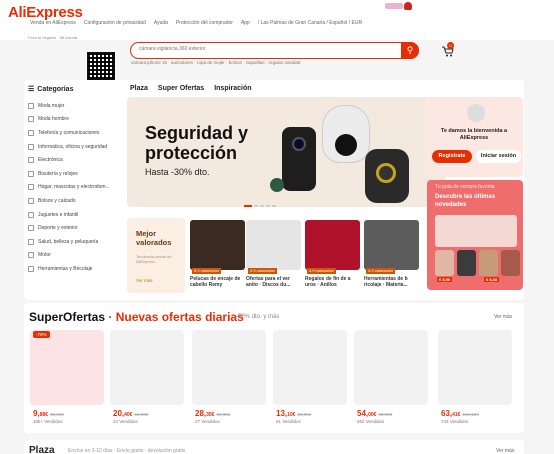 The height and width of the screenshot is (454, 554). What do you see at coordinates (69, 120) in the screenshot?
I see `category-item: Moda hombre` at bounding box center [69, 120].